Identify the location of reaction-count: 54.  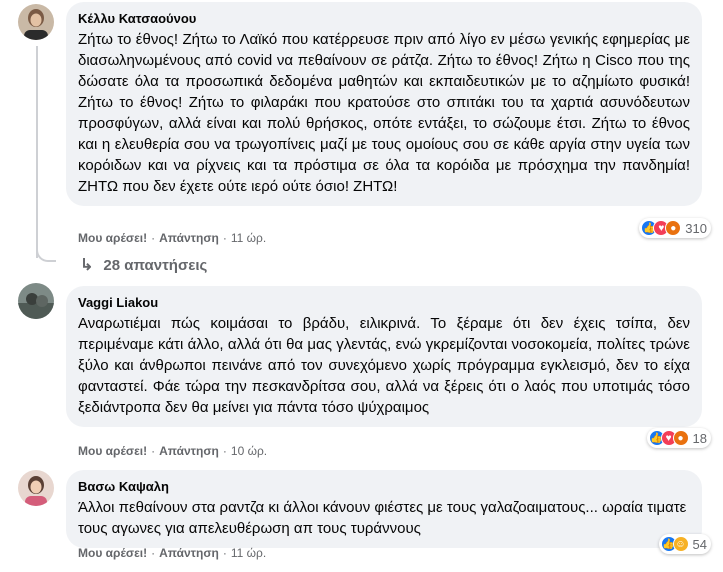
(699, 544).